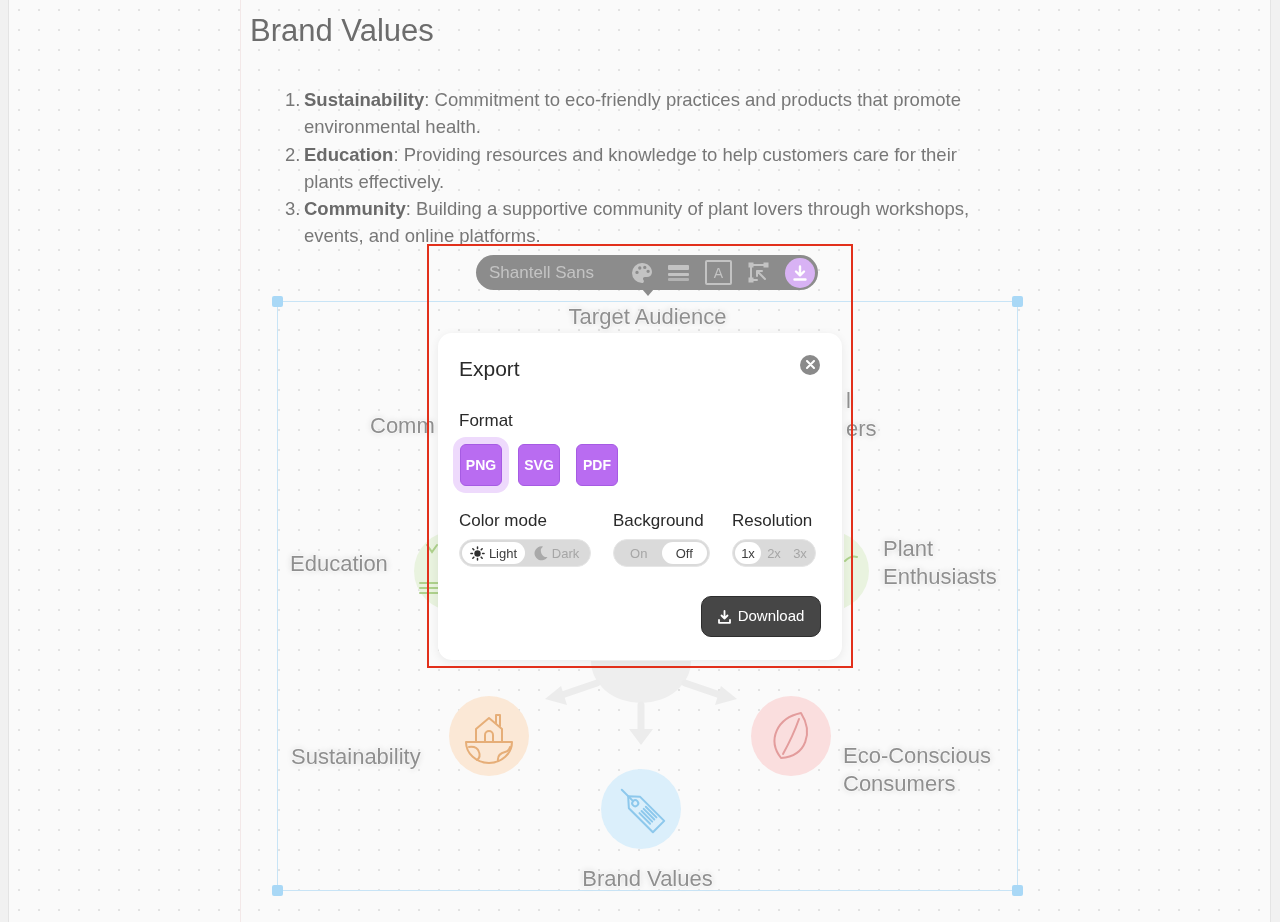  Describe the element at coordinates (848, 400) in the screenshot. I see `node-label: l` at that location.